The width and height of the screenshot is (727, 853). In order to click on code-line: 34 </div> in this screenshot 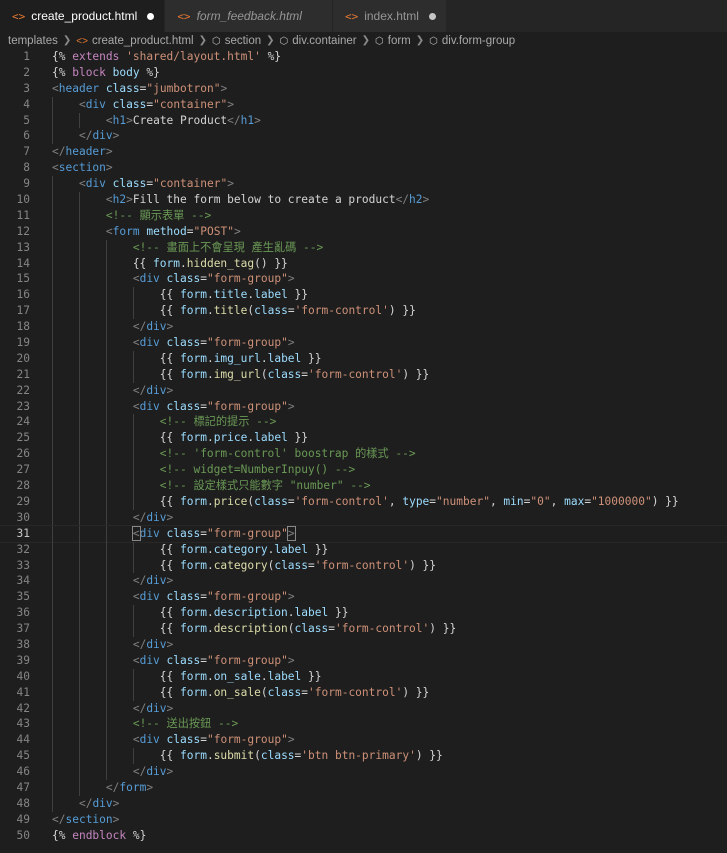, I will do `click(363, 581)`.